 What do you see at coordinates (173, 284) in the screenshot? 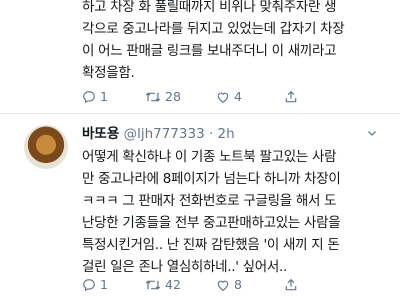
I see `retweet-count: 42` at bounding box center [173, 284].